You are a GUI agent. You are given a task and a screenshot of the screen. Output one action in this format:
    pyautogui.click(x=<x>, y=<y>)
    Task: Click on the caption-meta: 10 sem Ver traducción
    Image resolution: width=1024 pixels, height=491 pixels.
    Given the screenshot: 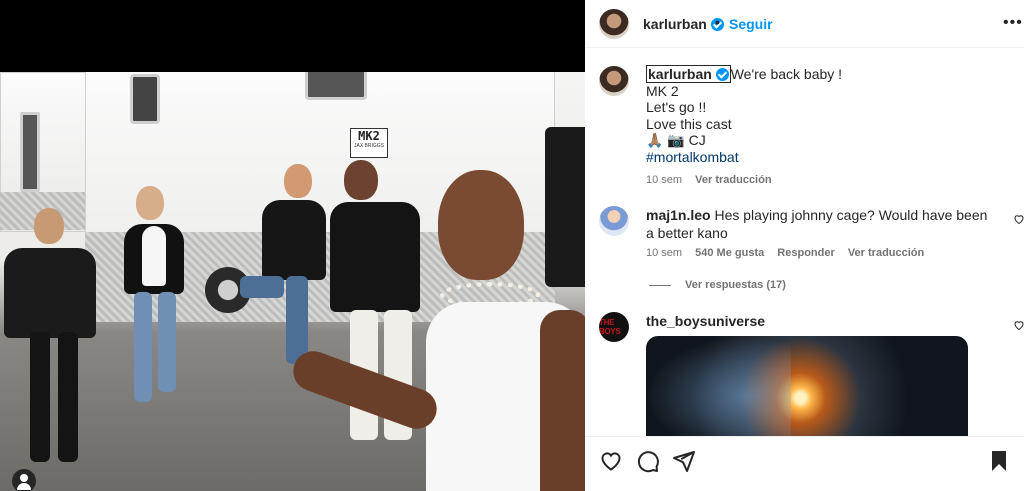 What is the action you would take?
    pyautogui.click(x=826, y=180)
    